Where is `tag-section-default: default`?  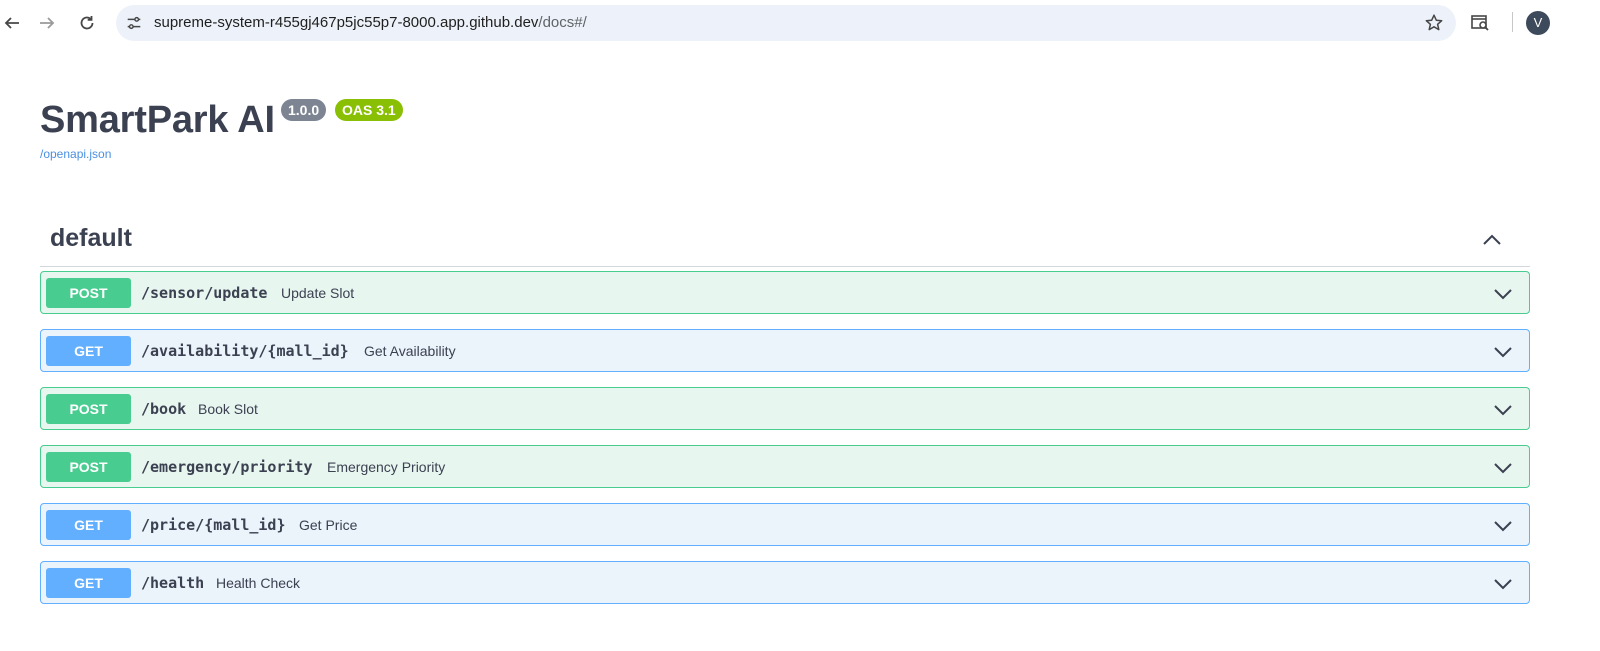
tag-section-default: default is located at coordinates (785, 243).